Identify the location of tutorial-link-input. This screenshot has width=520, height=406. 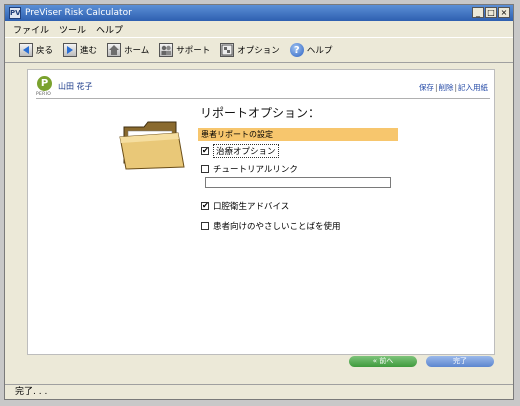
(298, 182).